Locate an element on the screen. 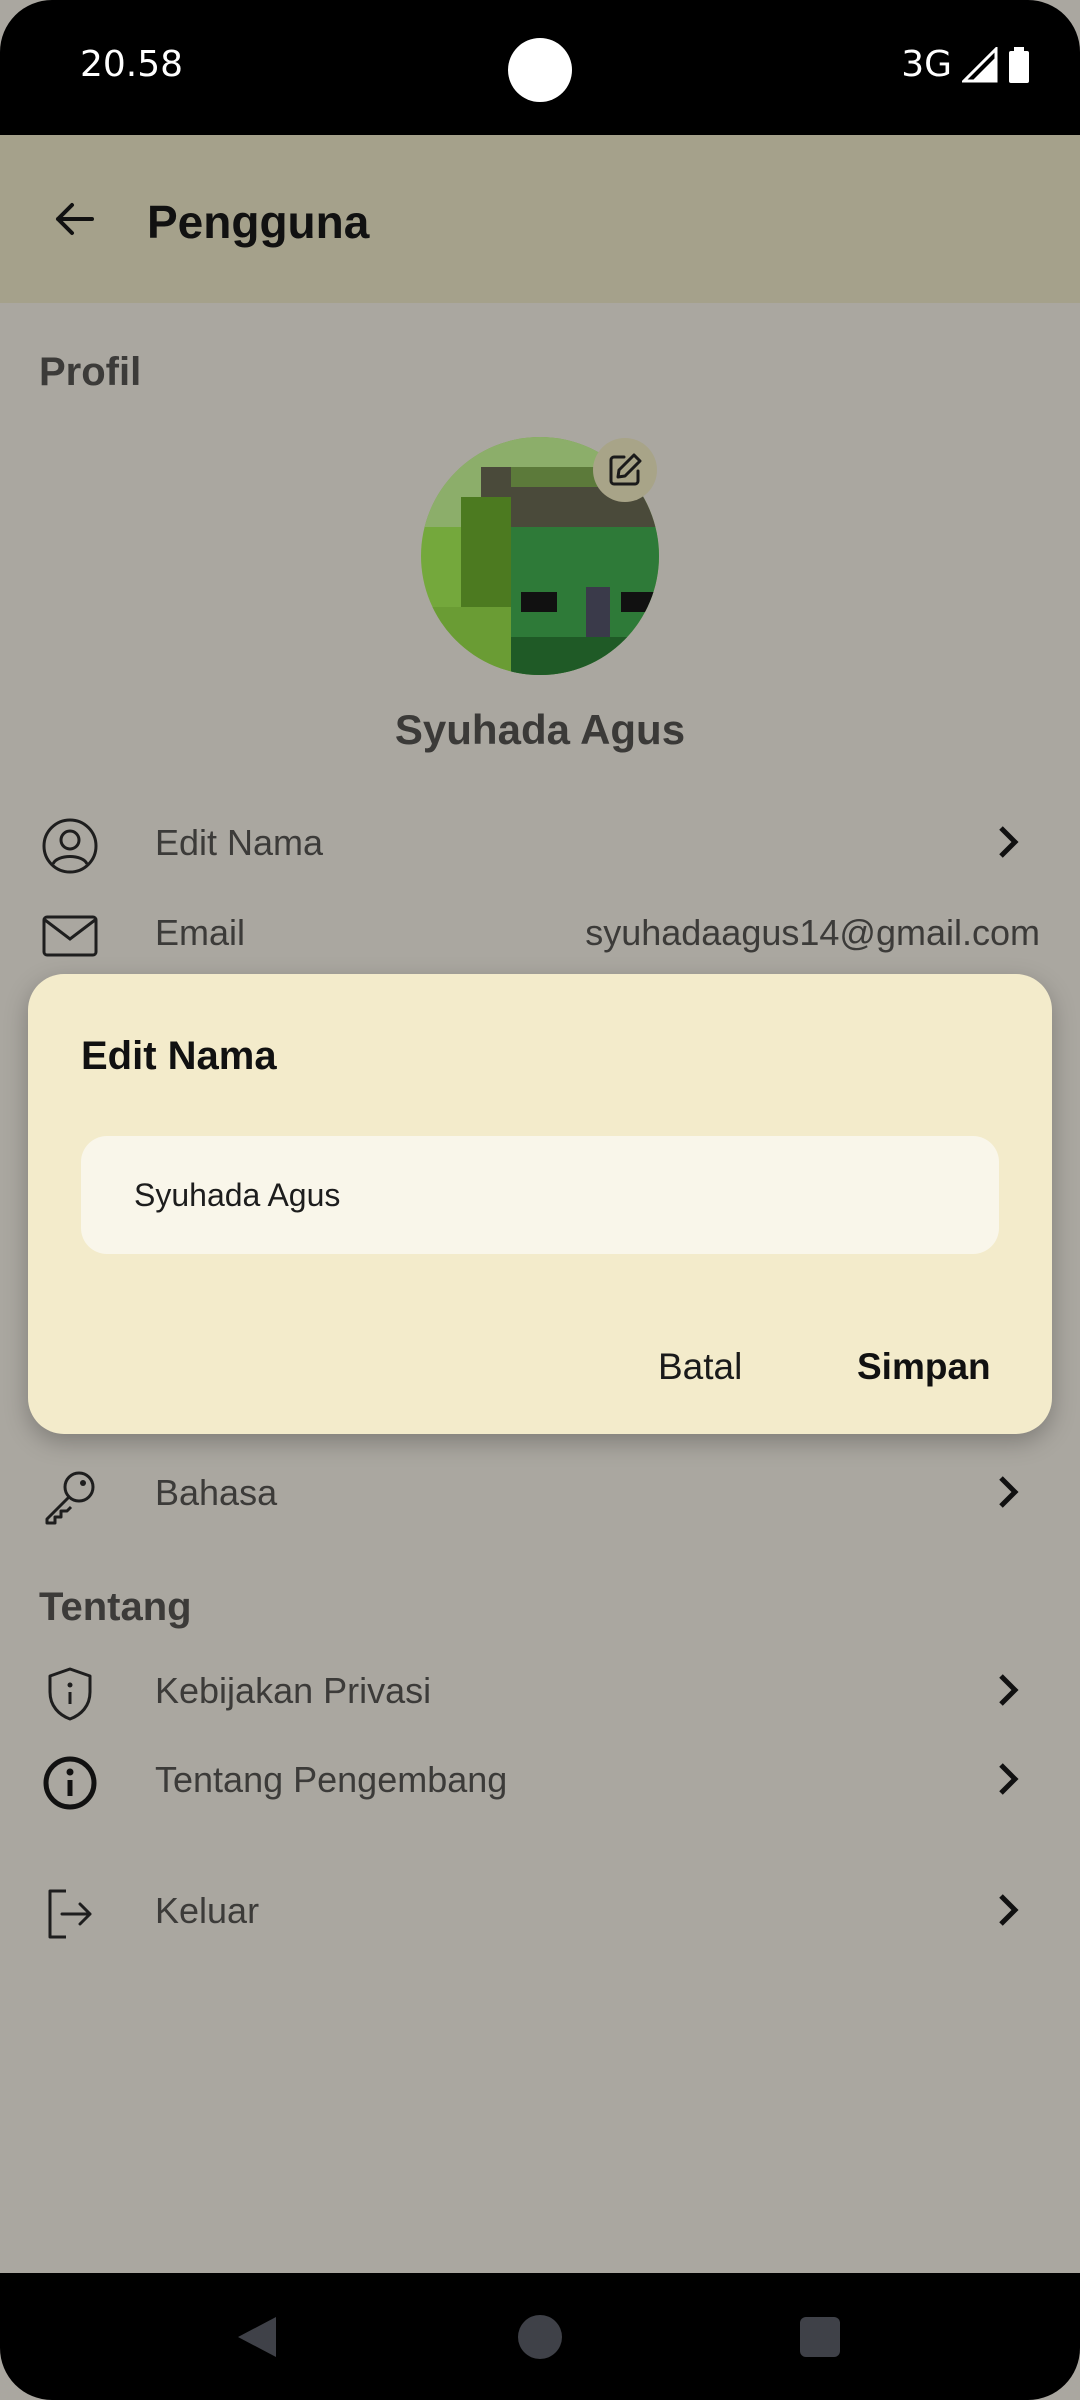 The height and width of the screenshot is (2400, 1080). row-edit-name: Edit Nama is located at coordinates (540, 842).